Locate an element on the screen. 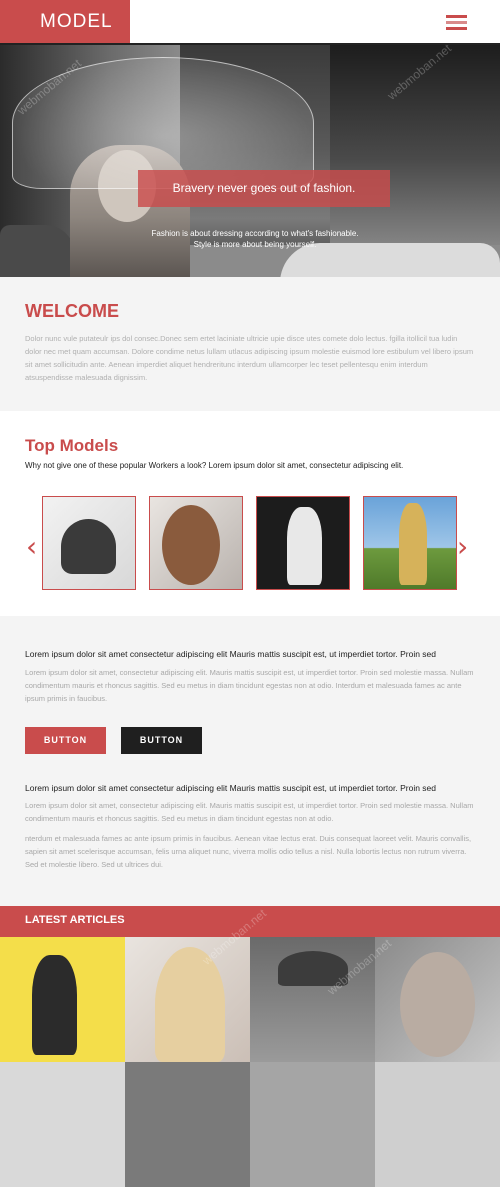 This screenshot has height=1187, width=500. welcome-title: WELCOME is located at coordinates (72, 311).